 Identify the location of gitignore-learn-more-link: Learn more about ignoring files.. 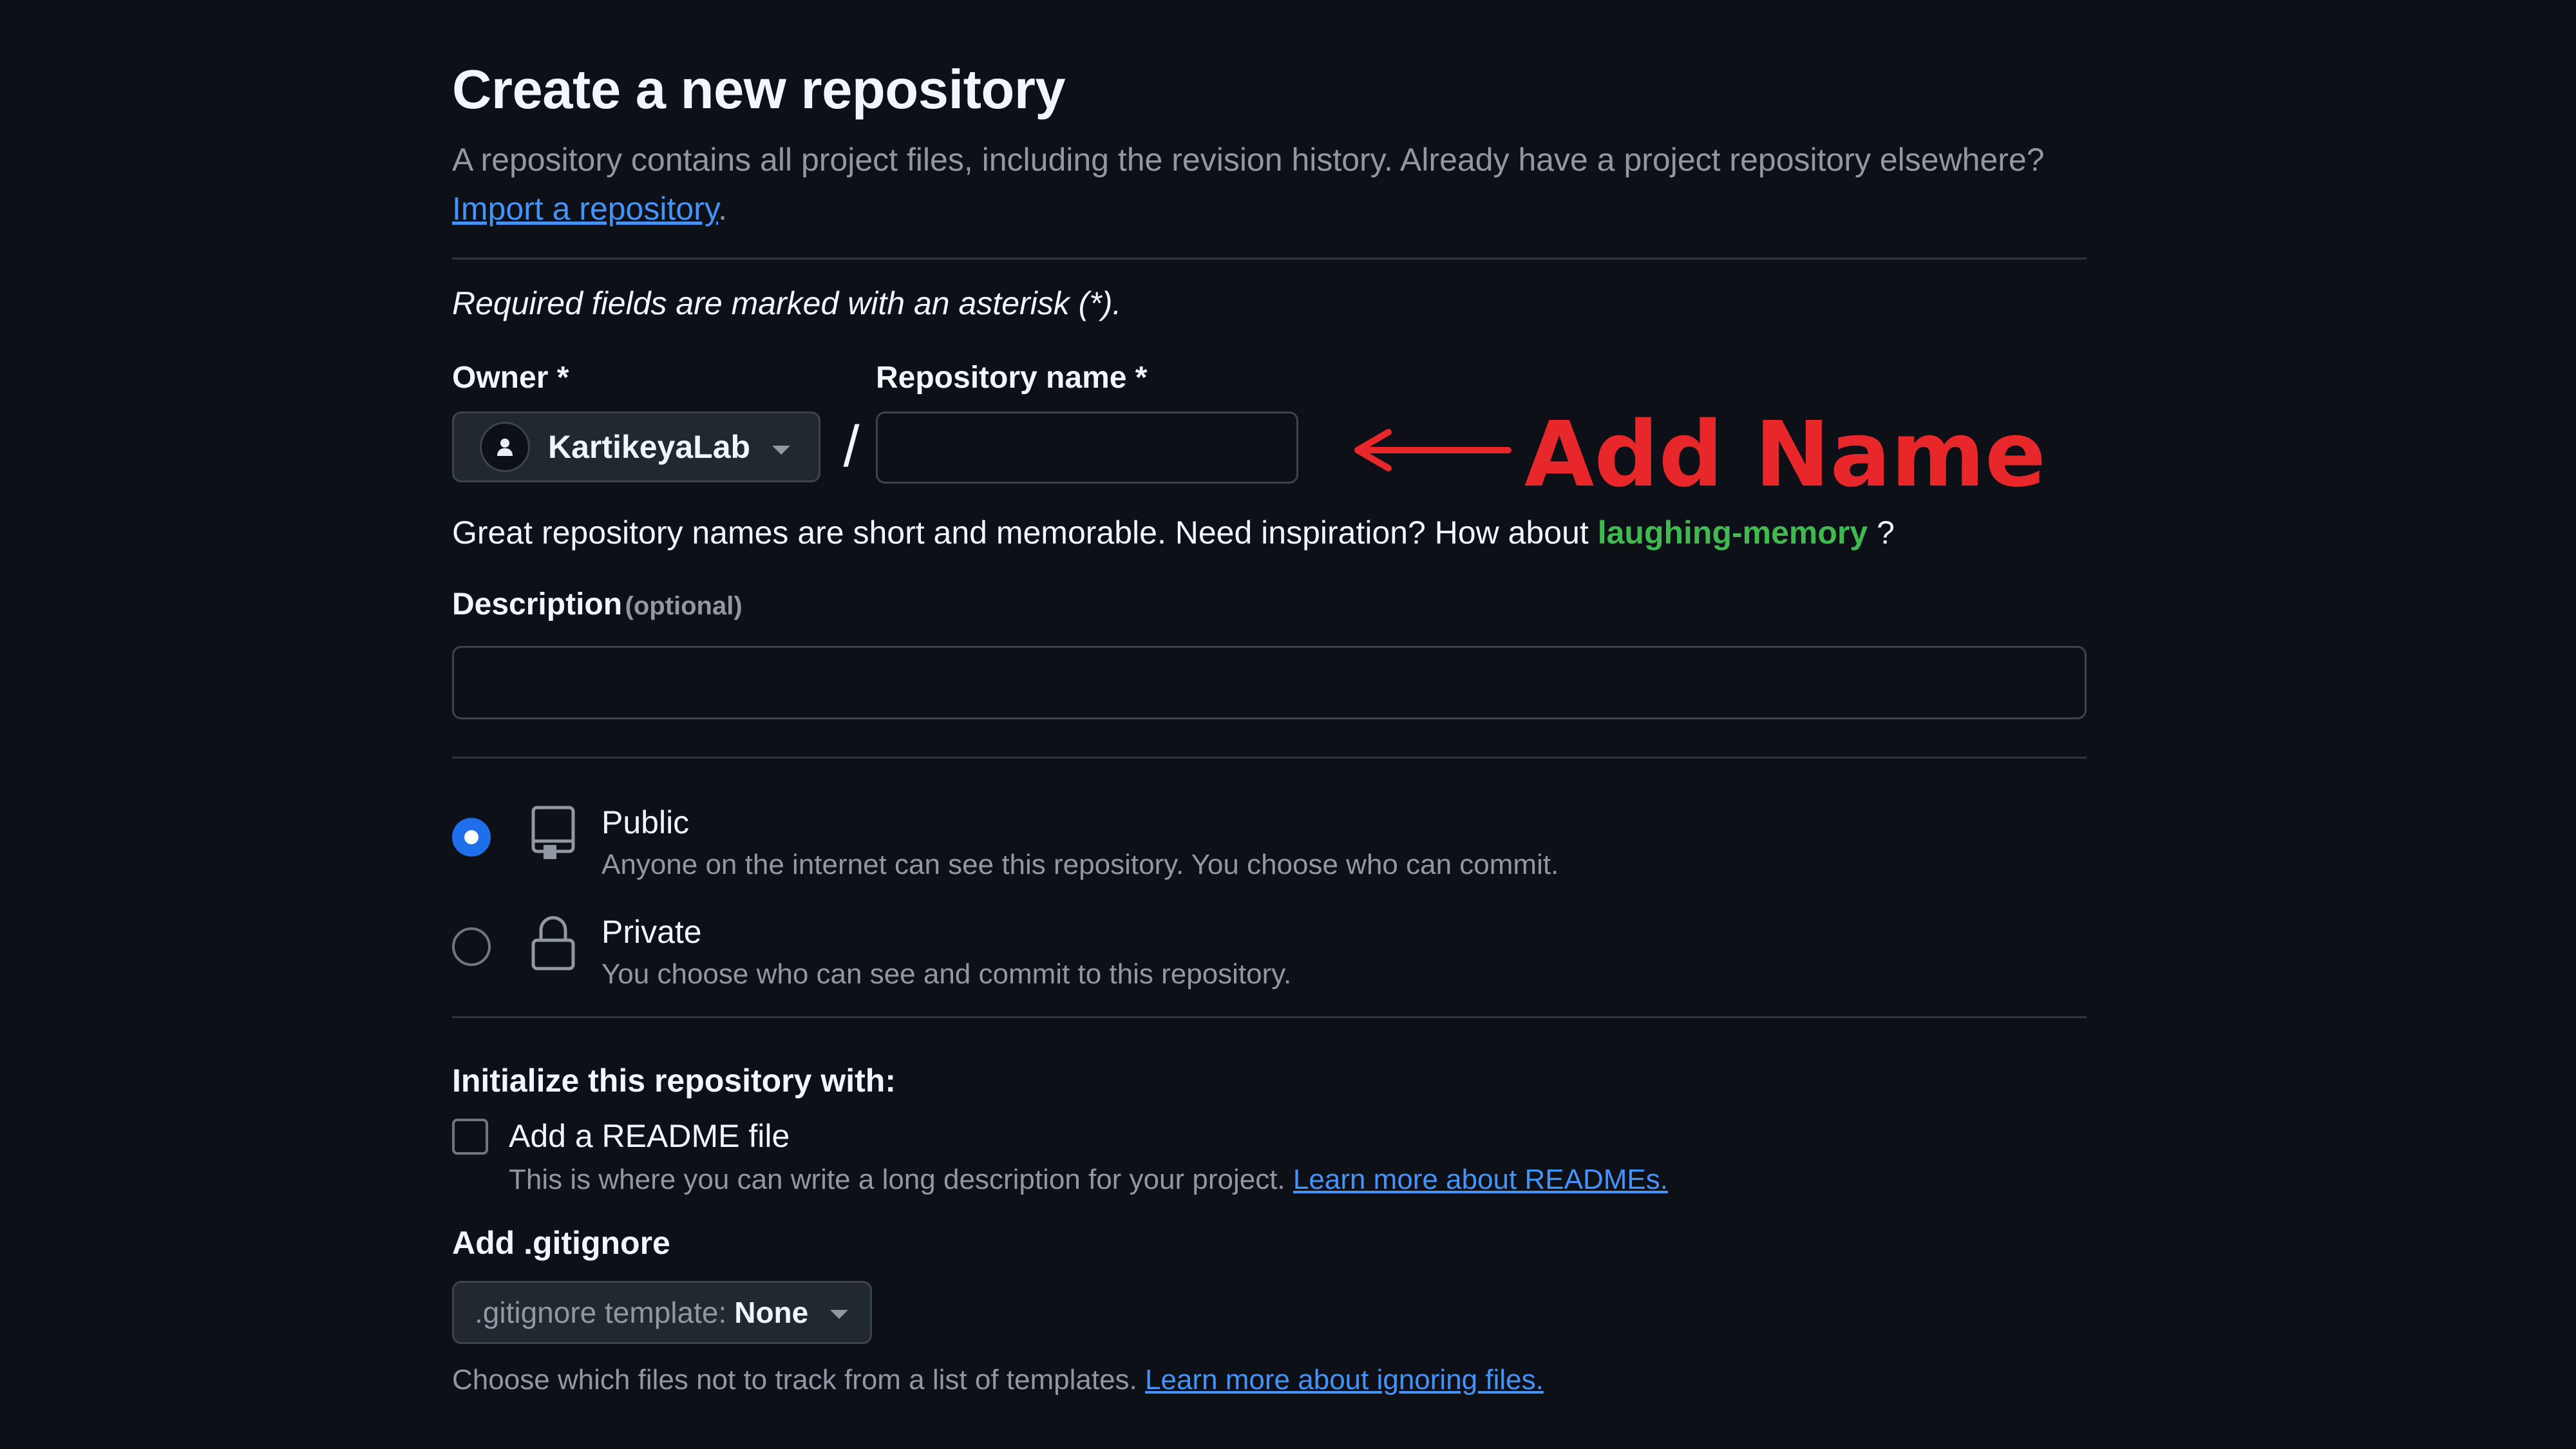
(1345, 1380).